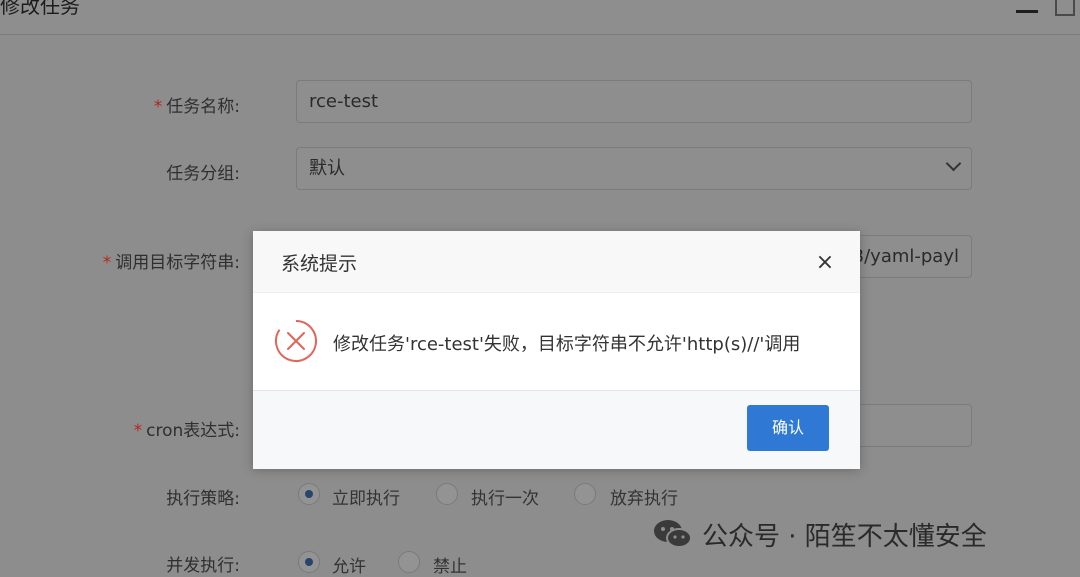 The height and width of the screenshot is (577, 1080). Describe the element at coordinates (634, 101) in the screenshot. I see `task-name-input: rce-test` at that location.